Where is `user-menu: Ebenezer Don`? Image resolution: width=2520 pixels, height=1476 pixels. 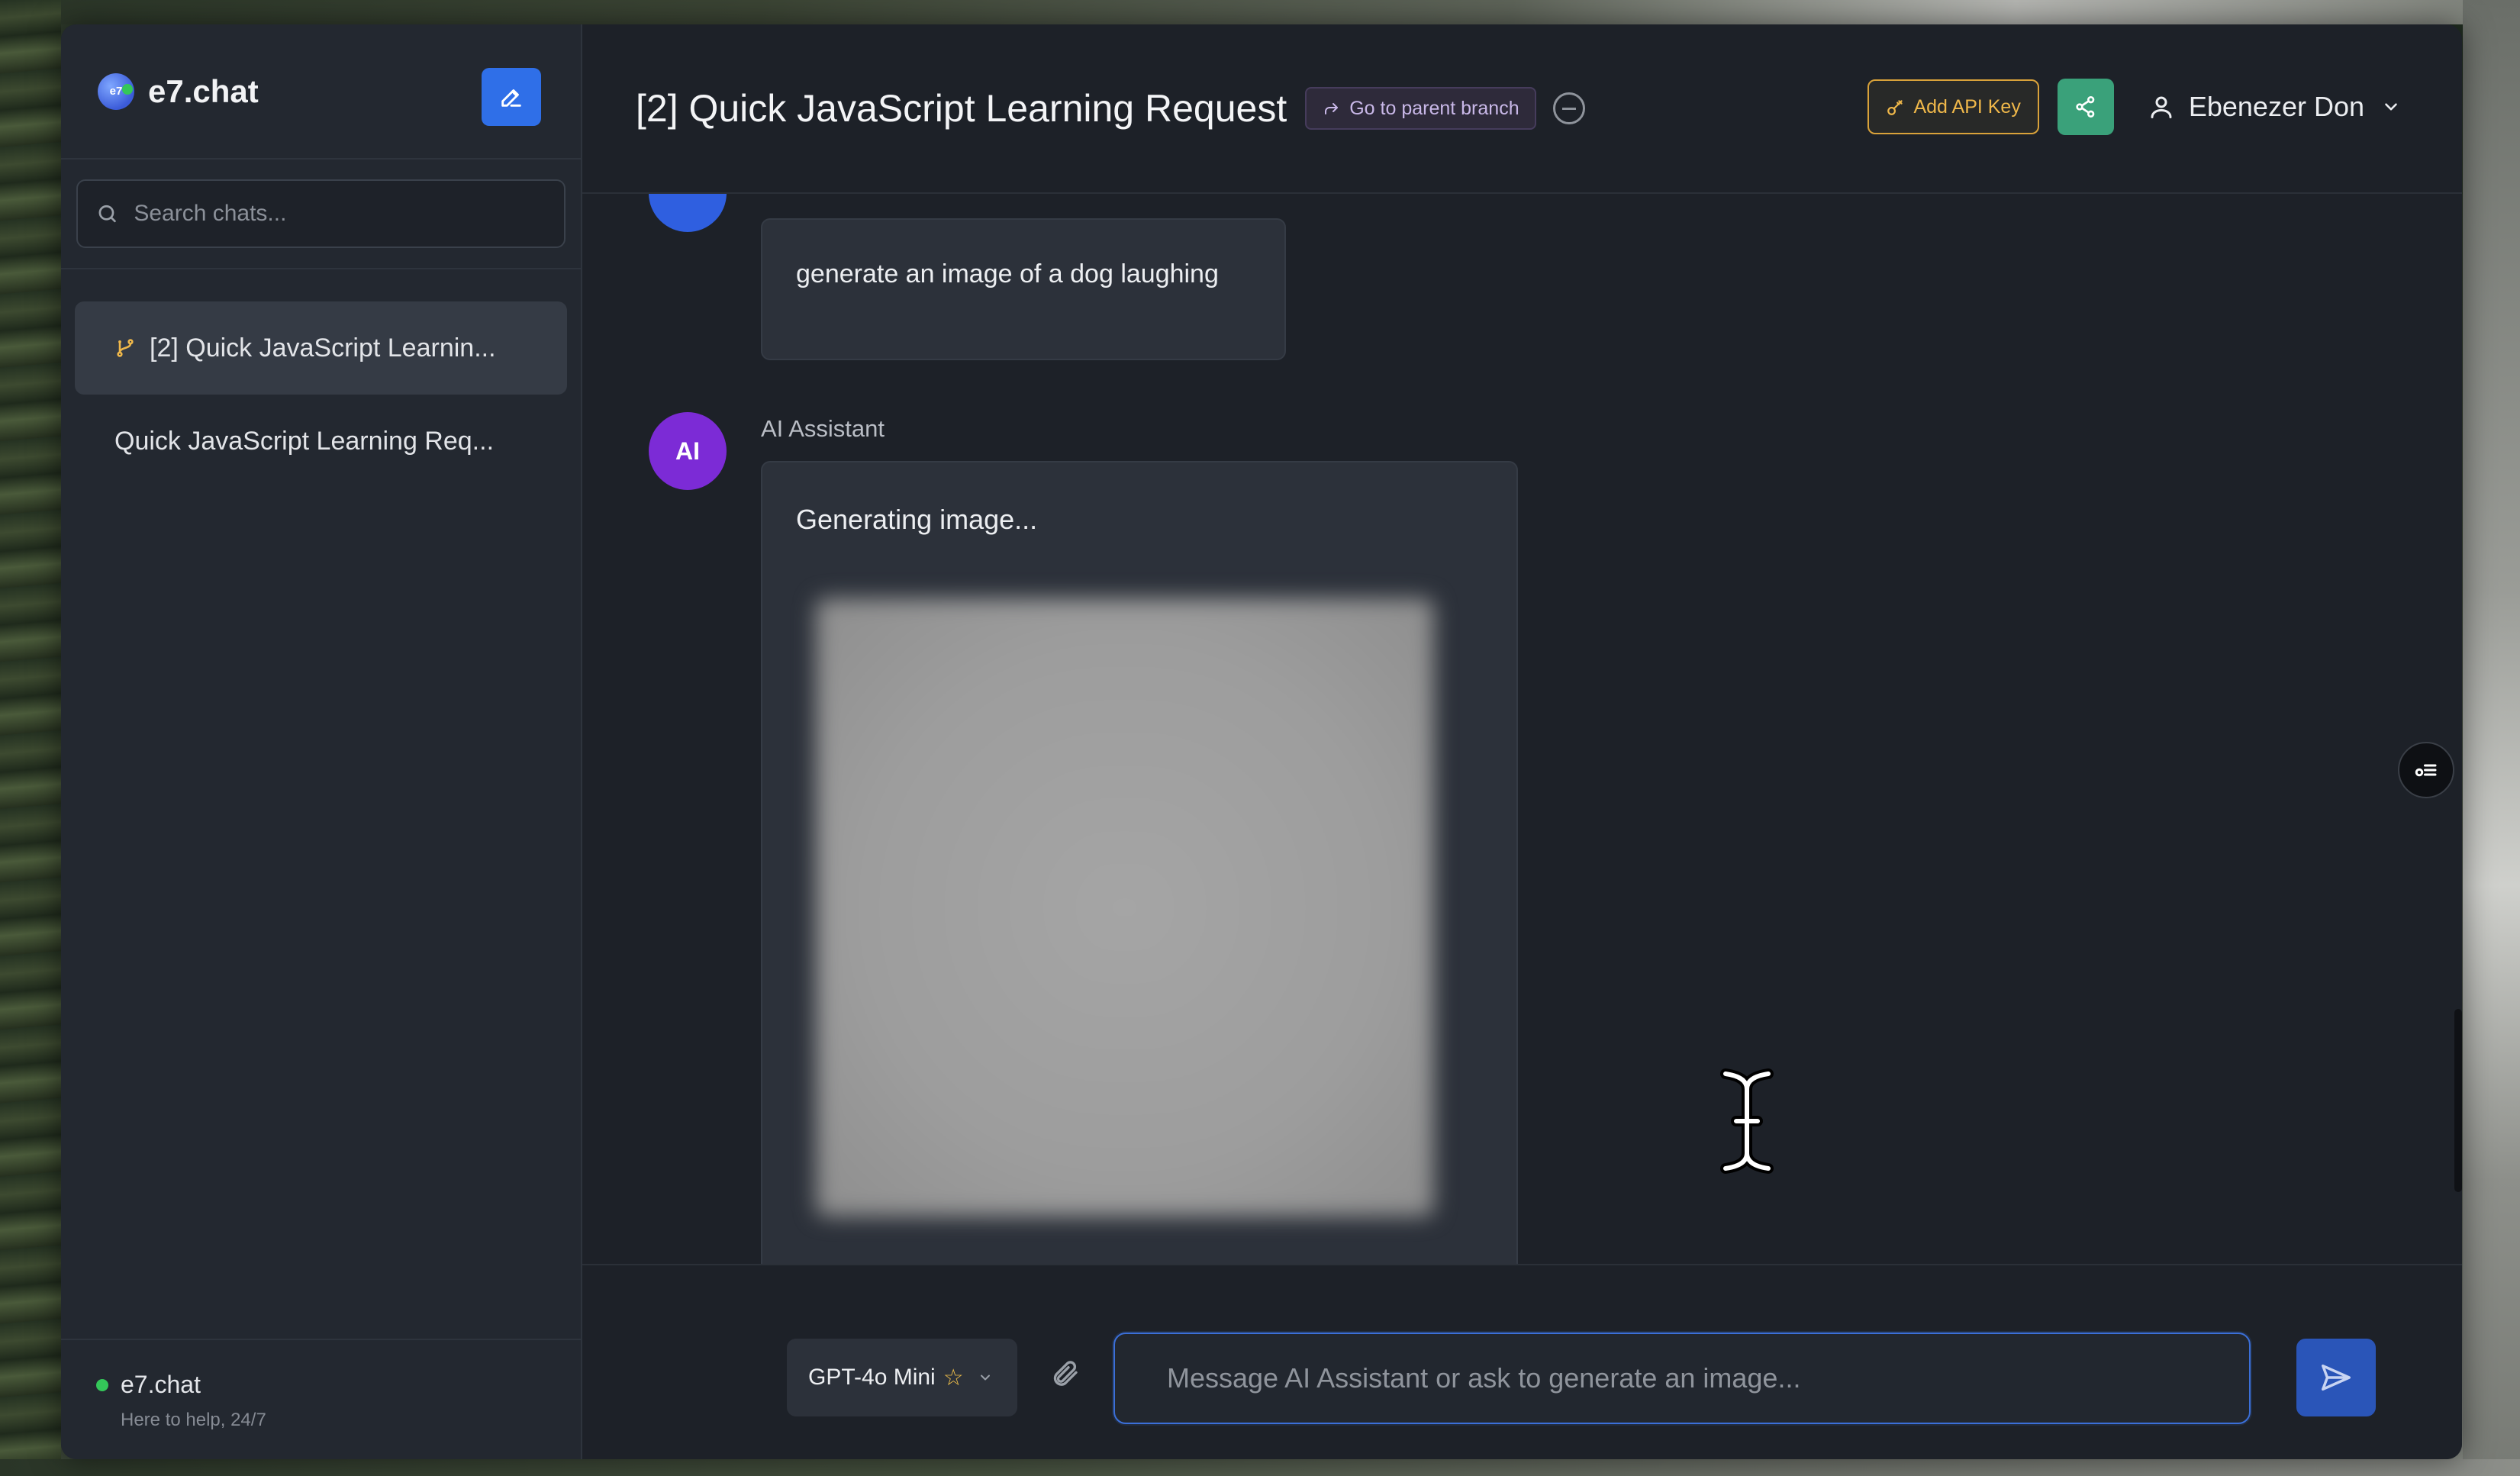
user-menu: Ebenezer Don is located at coordinates (2274, 107).